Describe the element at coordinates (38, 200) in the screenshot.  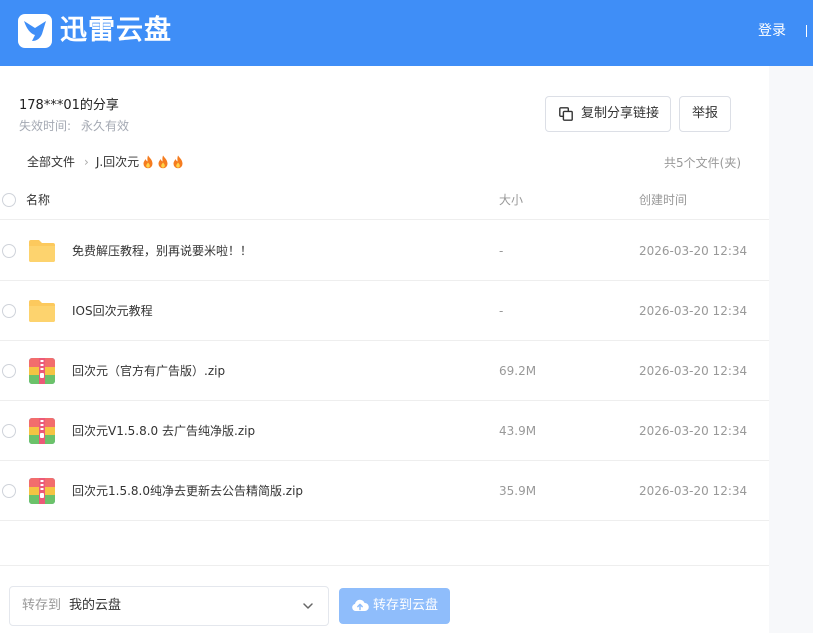
I see `column-name-header: 名称` at that location.